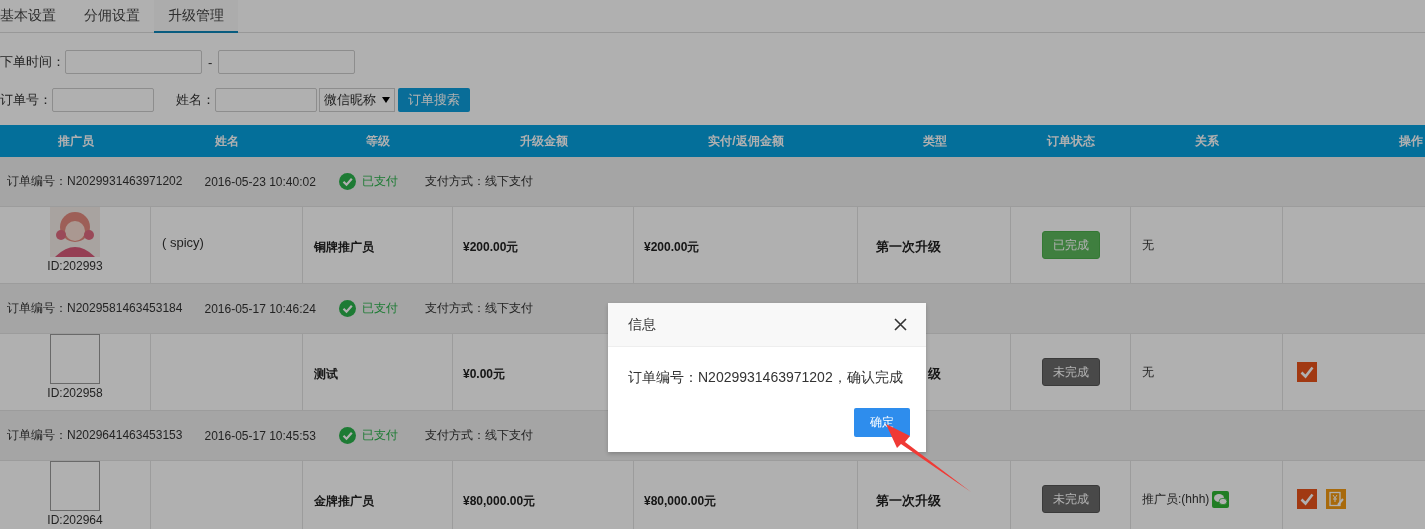 The image size is (1425, 529). What do you see at coordinates (642, 324) in the screenshot?
I see `dialog-title: 信息` at bounding box center [642, 324].